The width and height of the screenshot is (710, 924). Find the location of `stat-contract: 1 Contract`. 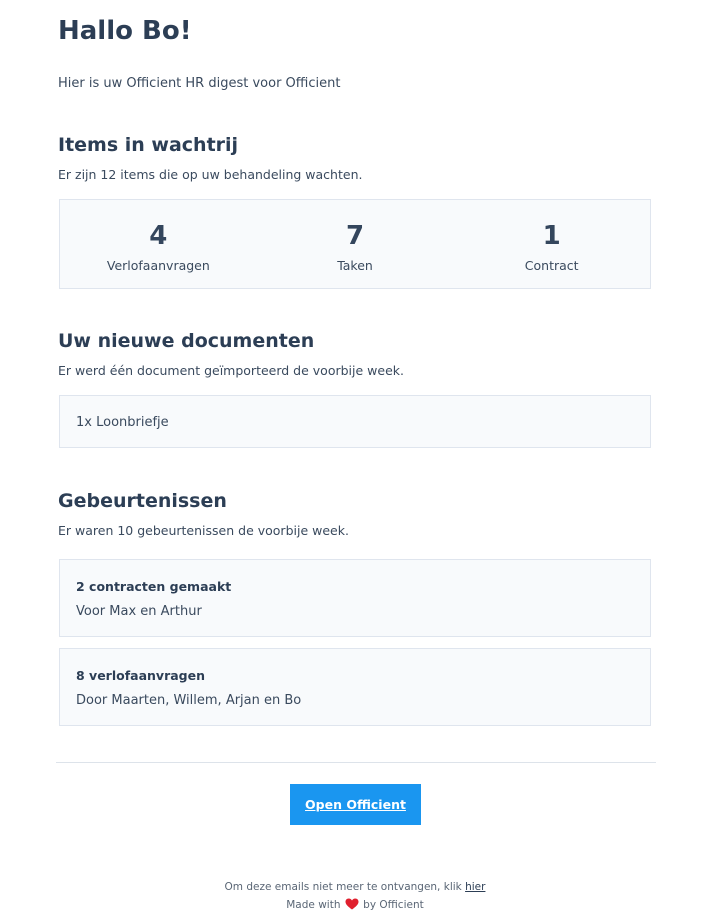

stat-contract: 1 Contract is located at coordinates (551, 244).